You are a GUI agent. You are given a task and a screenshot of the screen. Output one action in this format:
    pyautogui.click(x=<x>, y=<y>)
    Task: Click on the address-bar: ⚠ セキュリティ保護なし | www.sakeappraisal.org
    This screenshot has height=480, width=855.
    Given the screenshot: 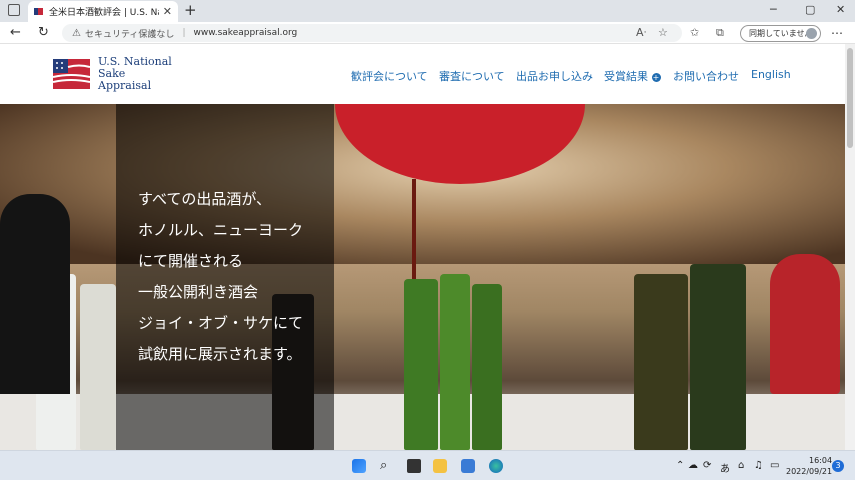 What is the action you would take?
    pyautogui.click(x=372, y=33)
    